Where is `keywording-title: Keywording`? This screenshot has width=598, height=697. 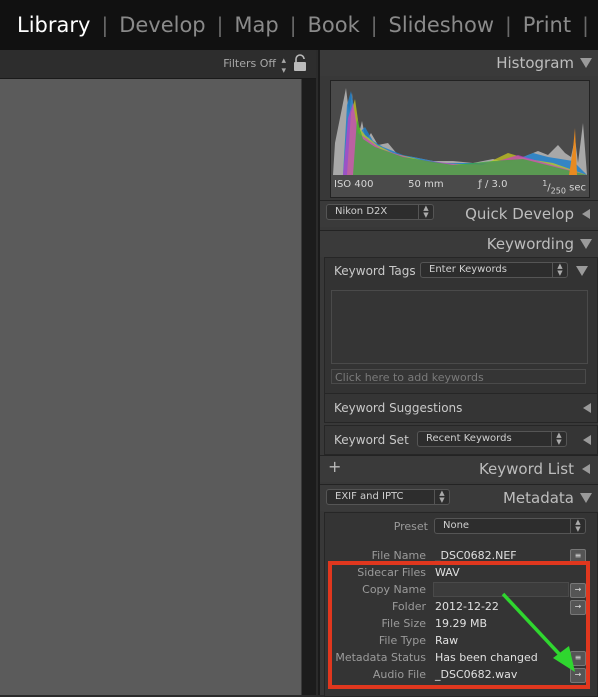 keywording-title: Keywording is located at coordinates (530, 244).